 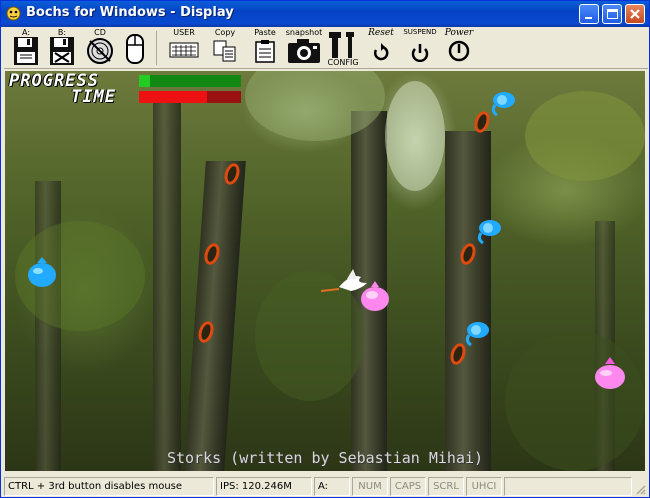 I want to click on snapshot-button: snapshot, so click(x=304, y=48).